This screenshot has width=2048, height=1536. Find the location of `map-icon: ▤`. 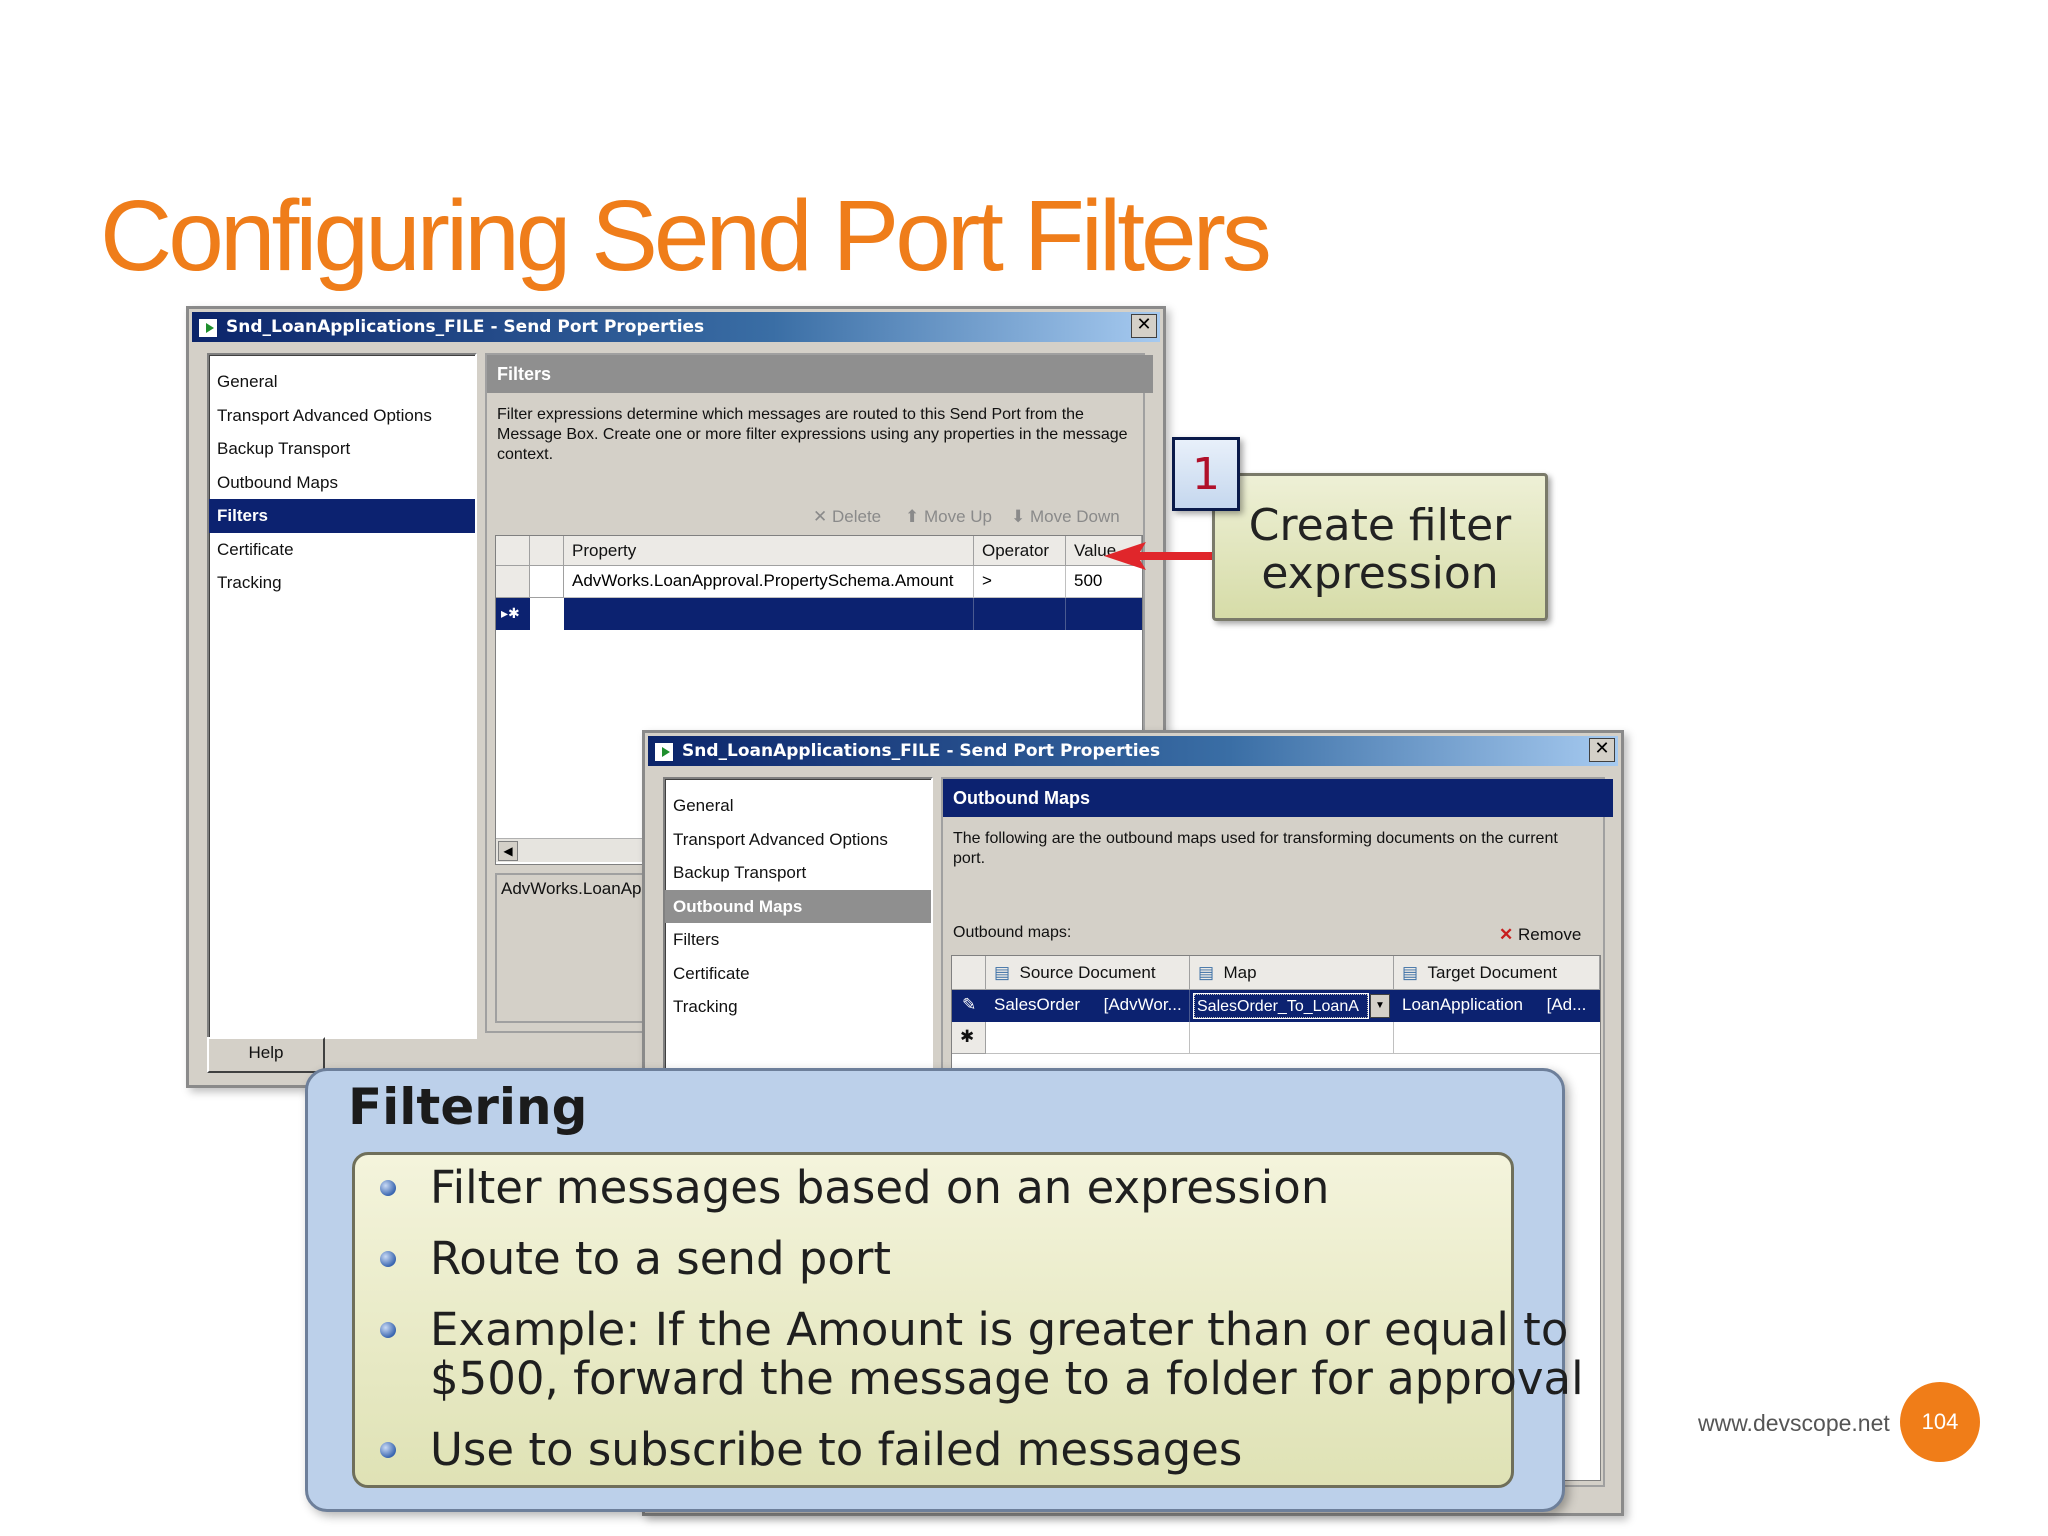

map-icon: ▤ is located at coordinates (1206, 972).